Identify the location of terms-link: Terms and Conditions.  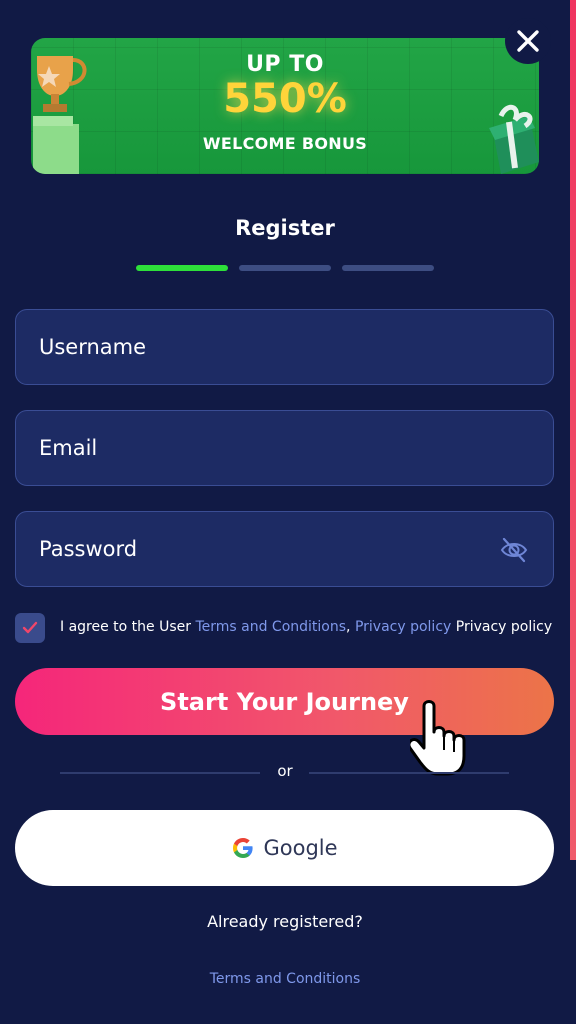
(270, 627).